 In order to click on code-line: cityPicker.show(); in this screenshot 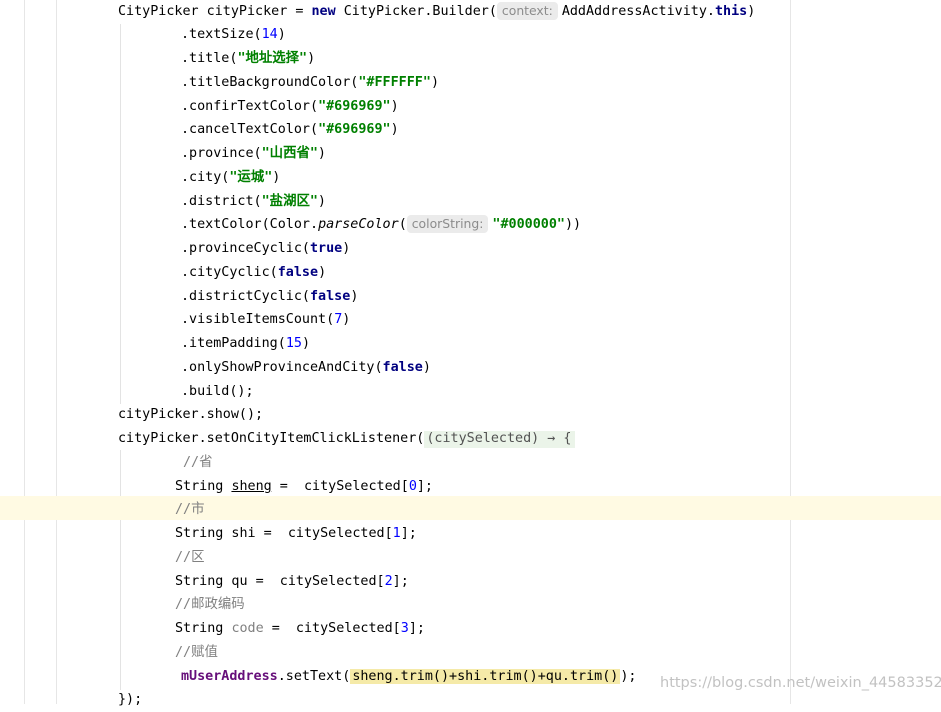, I will do `click(190, 415)`.